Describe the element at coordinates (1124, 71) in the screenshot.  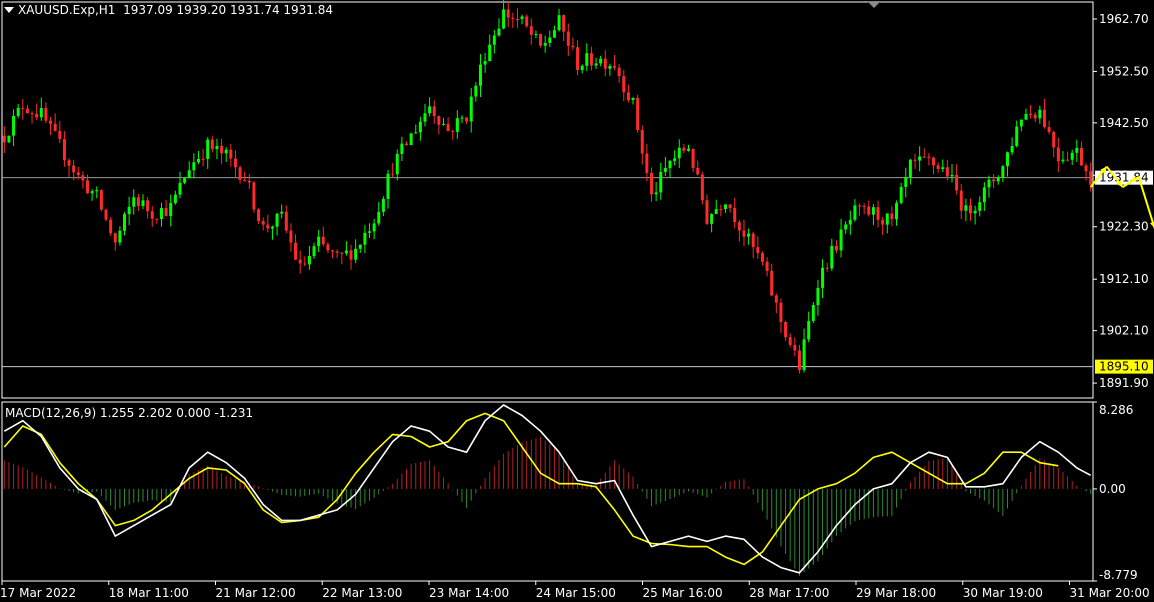
I see `price-tick-label: 1952.50` at that location.